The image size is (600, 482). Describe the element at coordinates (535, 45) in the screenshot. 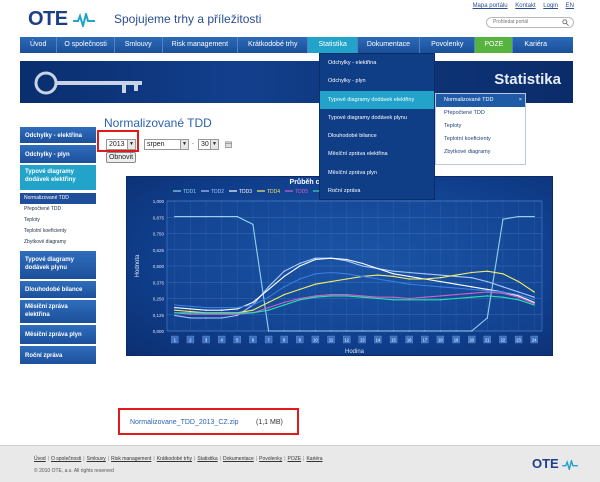

I see `nav-item-kariera: Kariéra` at that location.